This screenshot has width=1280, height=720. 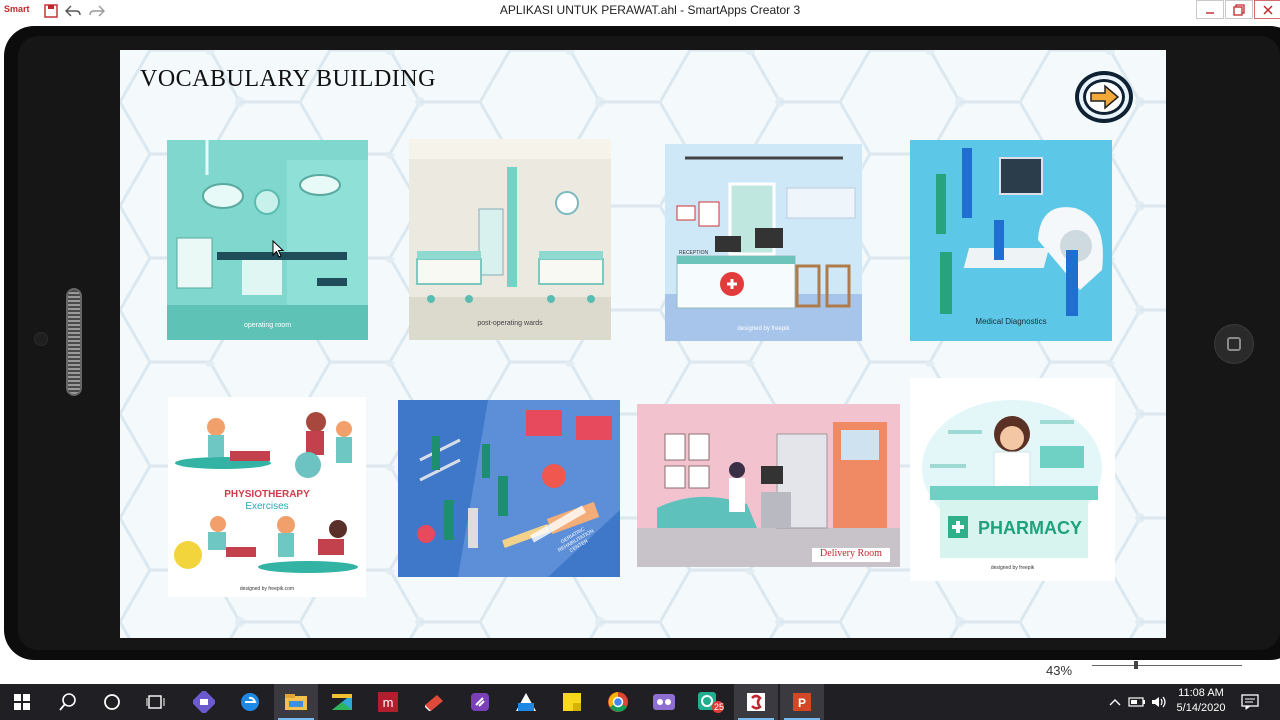 What do you see at coordinates (296, 702) in the screenshot?
I see `file-explorer-icon` at bounding box center [296, 702].